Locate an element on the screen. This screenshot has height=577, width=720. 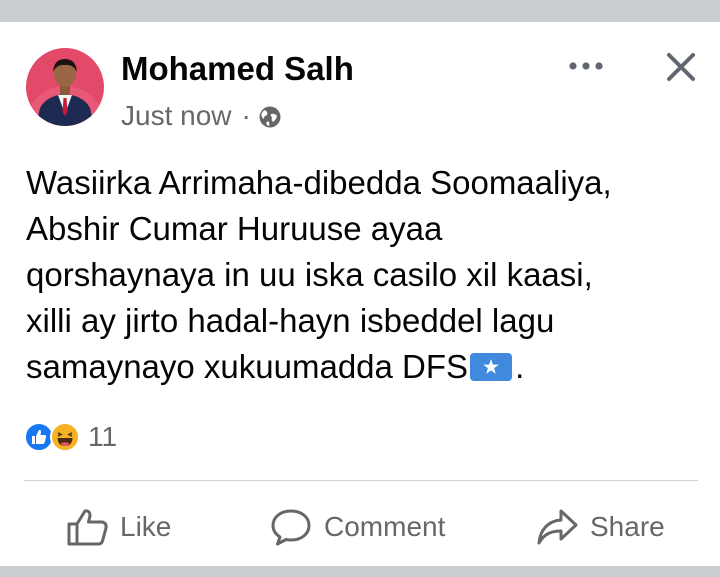
share-button: Share is located at coordinates (600, 527).